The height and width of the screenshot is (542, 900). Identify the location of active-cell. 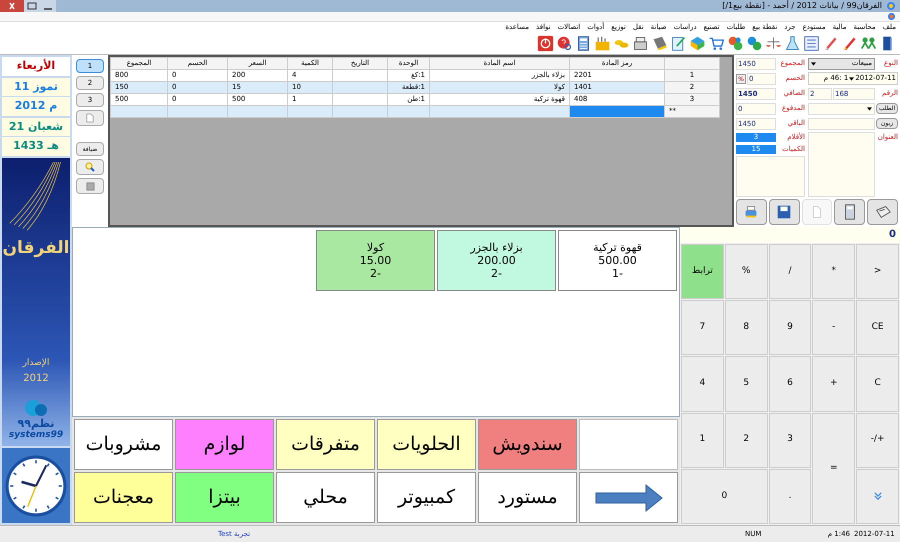
(617, 112).